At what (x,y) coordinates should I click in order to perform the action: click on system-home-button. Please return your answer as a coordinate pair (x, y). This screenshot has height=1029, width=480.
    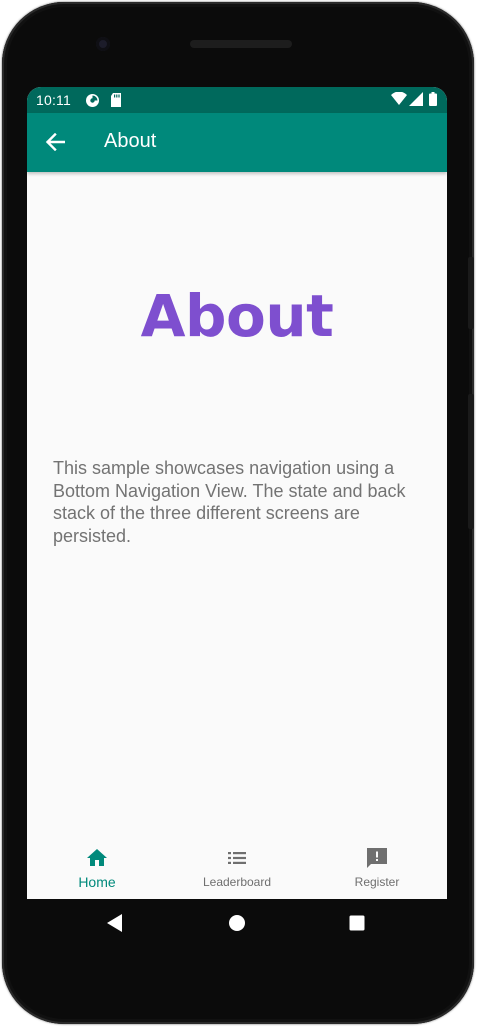
    Looking at the image, I should click on (237, 925).